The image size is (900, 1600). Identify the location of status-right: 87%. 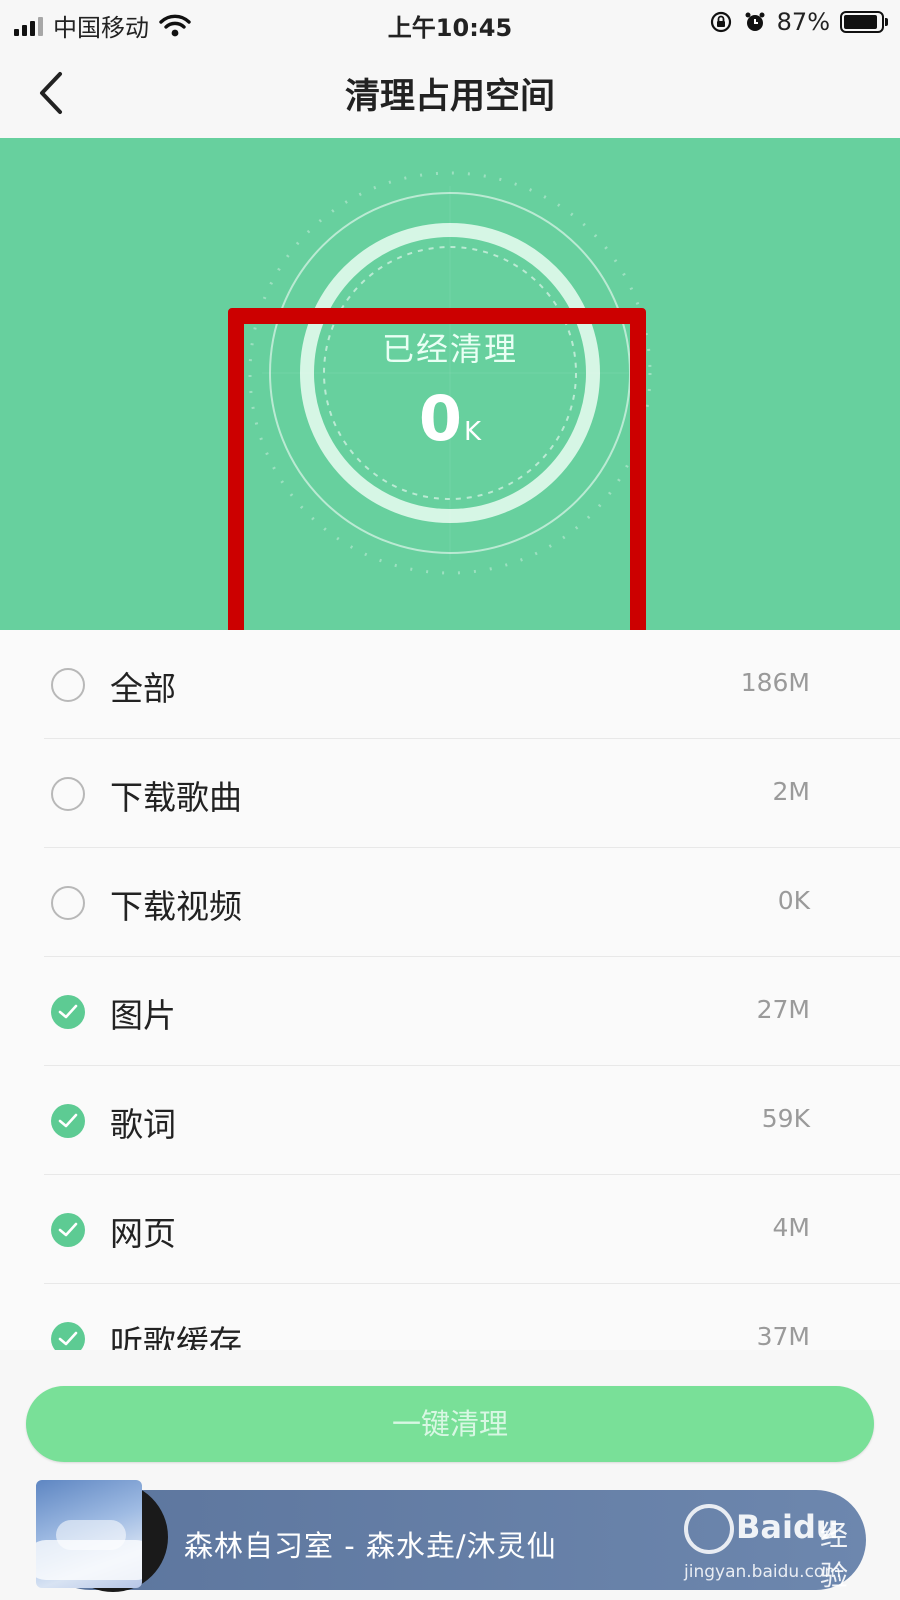
(798, 22).